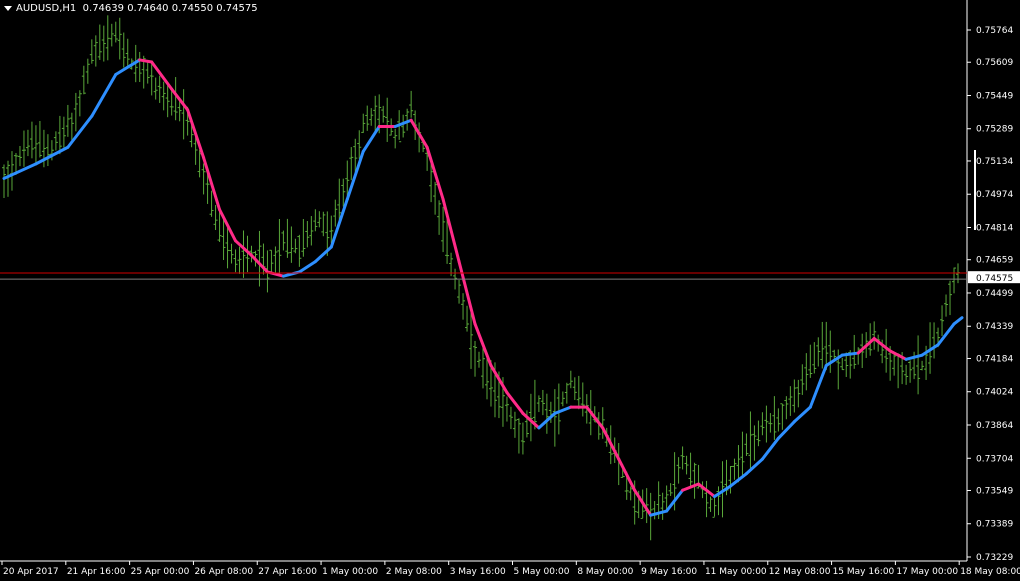  Describe the element at coordinates (350, 572) in the screenshot. I see `x-tick-label: 1 May 00:00` at that location.